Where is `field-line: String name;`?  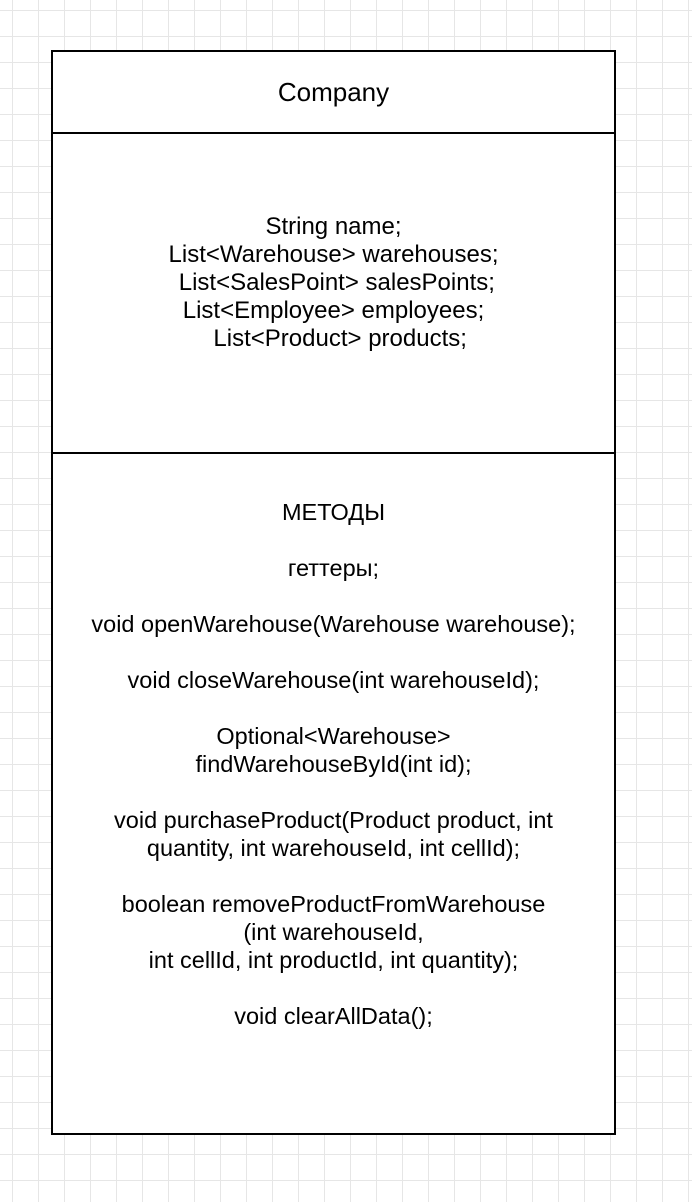
field-line: String name; is located at coordinates (333, 226).